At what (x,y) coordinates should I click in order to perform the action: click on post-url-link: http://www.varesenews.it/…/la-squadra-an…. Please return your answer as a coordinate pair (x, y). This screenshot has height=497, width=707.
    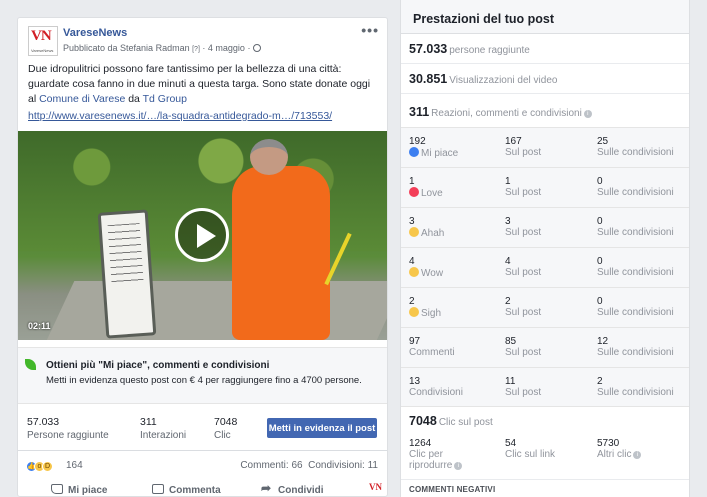
    Looking at the image, I should click on (202, 114).